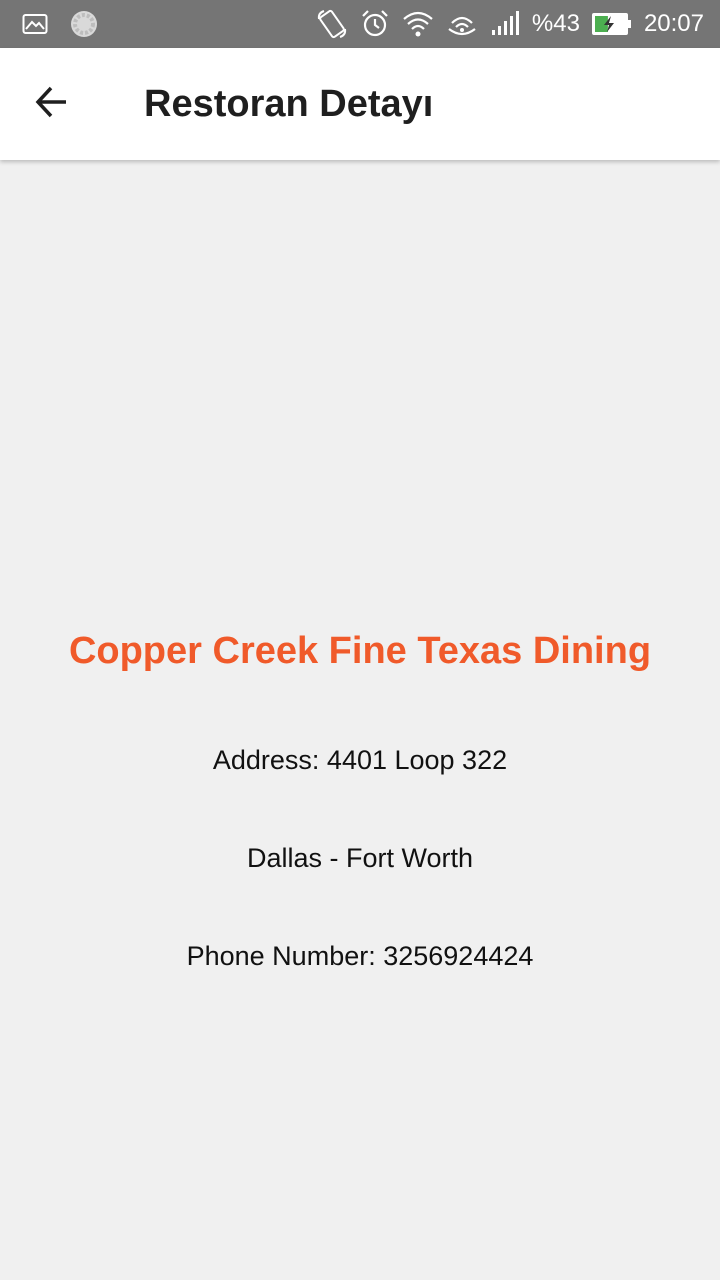  I want to click on arrow-back-icon, so click(52, 104).